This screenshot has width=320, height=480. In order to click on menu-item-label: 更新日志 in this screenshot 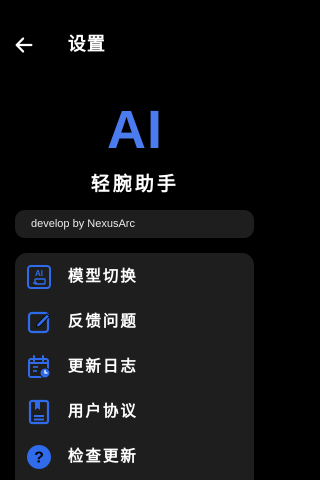, I will do `click(103, 366)`.